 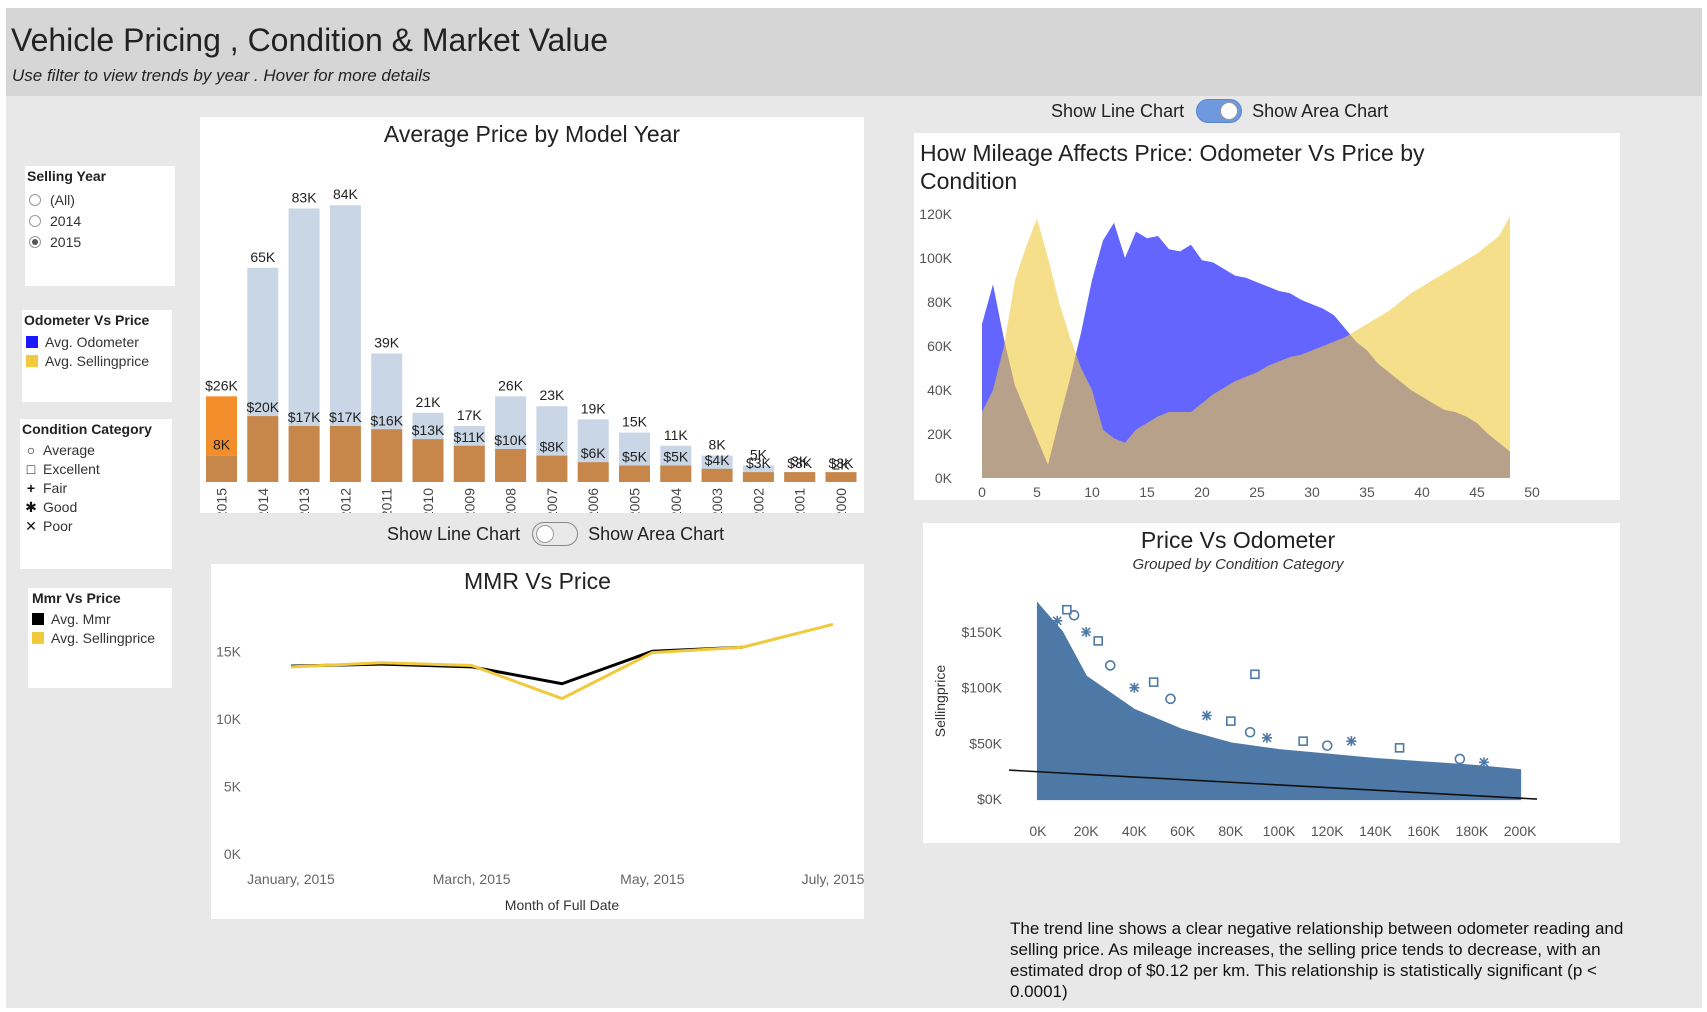 I want to click on color-swatch, so click(x=38, y=619).